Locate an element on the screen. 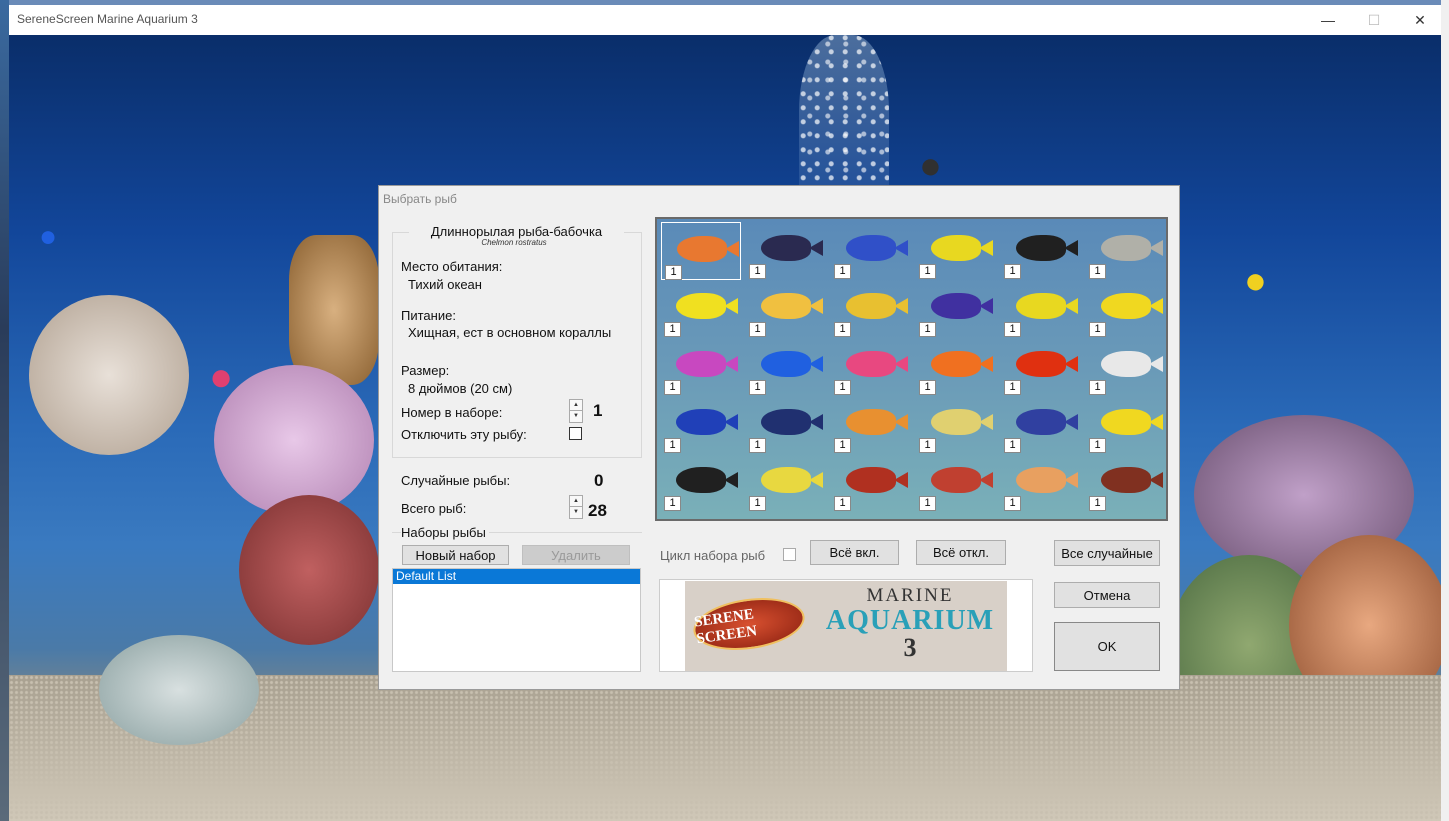  ok-button: OK is located at coordinates (1107, 646).